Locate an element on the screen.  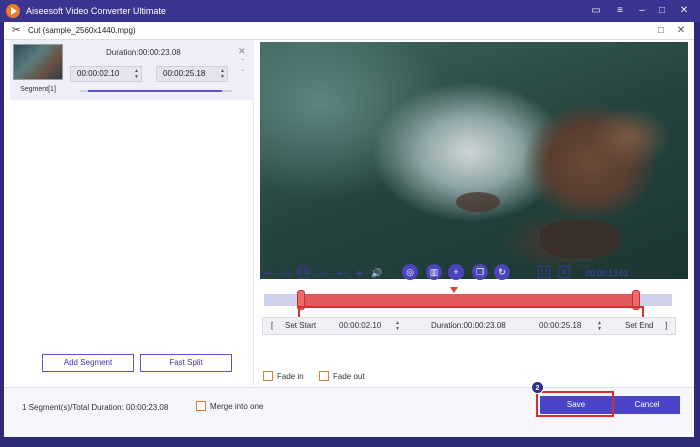
app-title: Aiseesoft Video Converter Ultimate is located at coordinates (96, 11).